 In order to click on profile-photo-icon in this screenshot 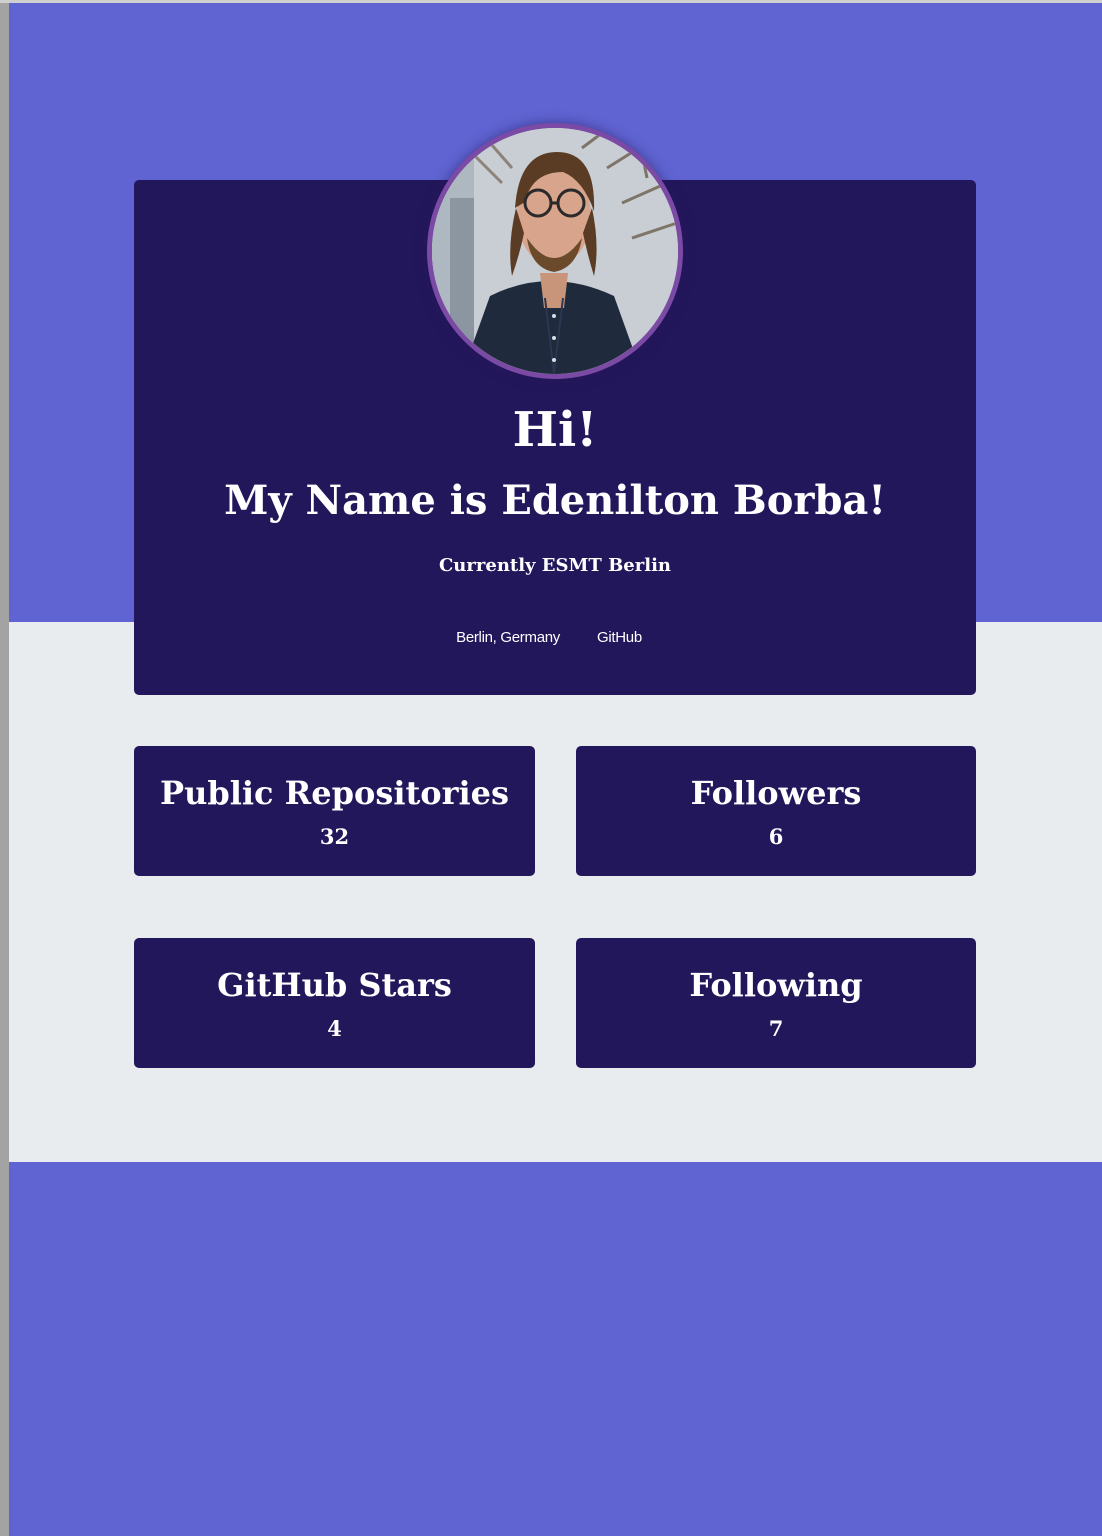, I will do `click(555, 251)`.